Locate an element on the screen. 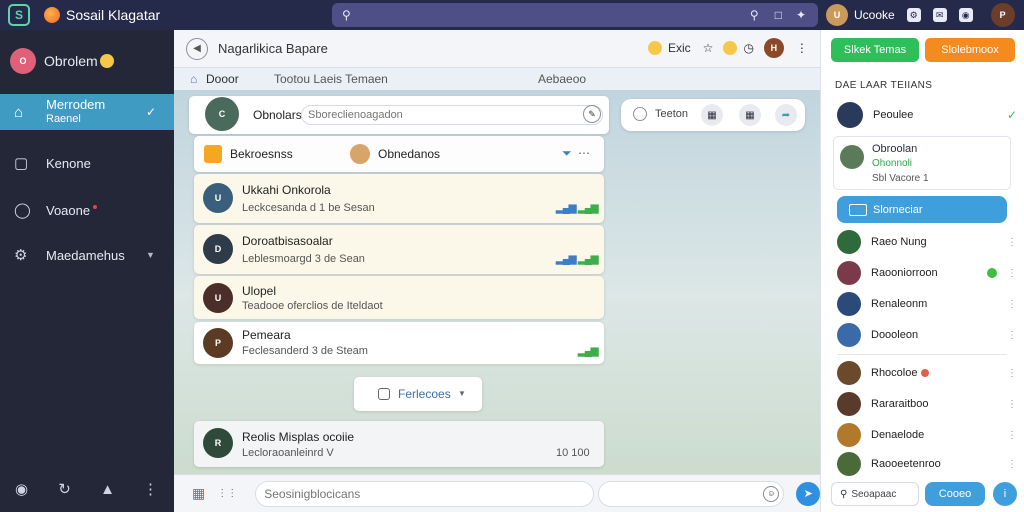  list-icon: ▦ is located at coordinates (750, 115).